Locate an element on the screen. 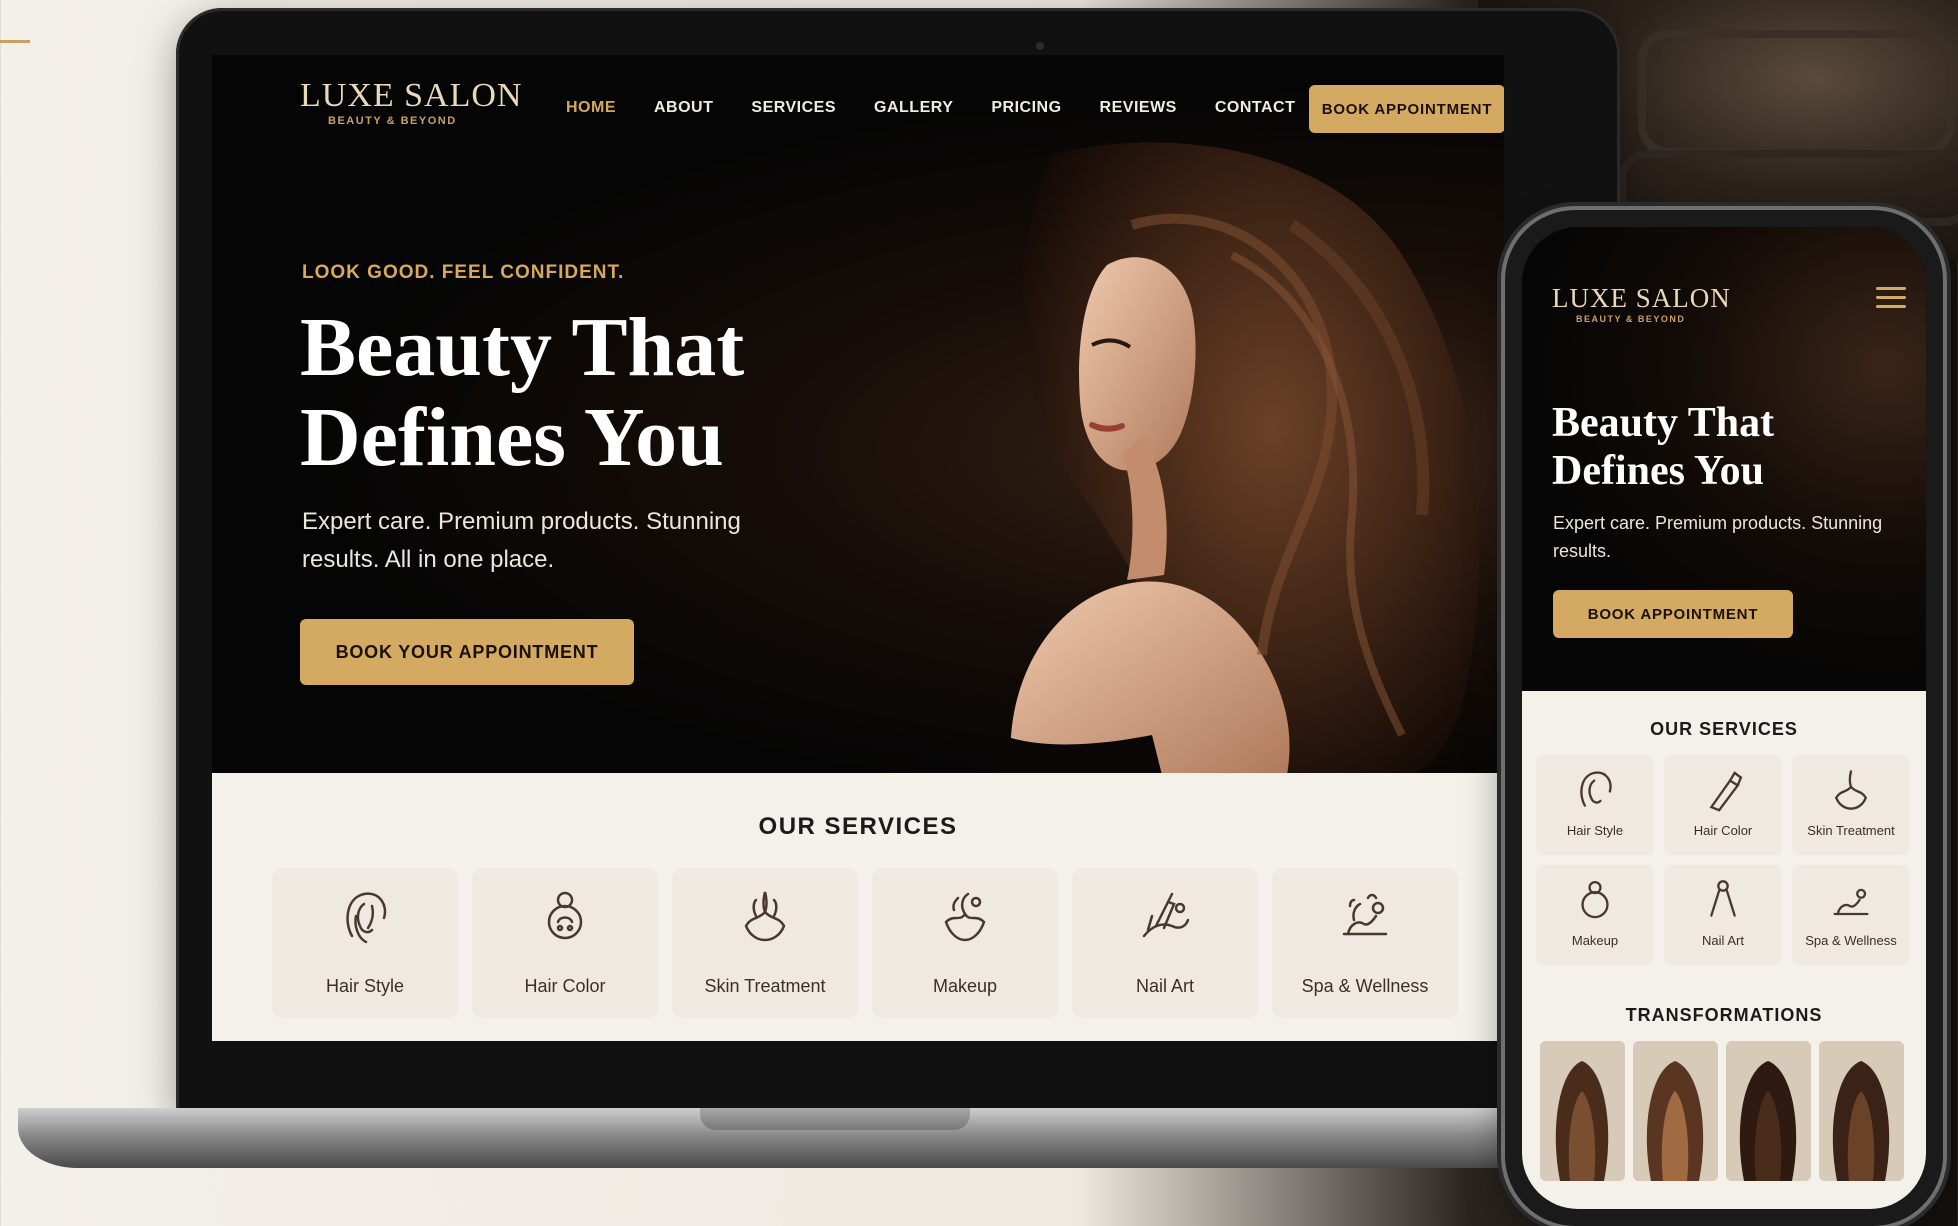  transformations-gallery is located at coordinates (1722, 1111).